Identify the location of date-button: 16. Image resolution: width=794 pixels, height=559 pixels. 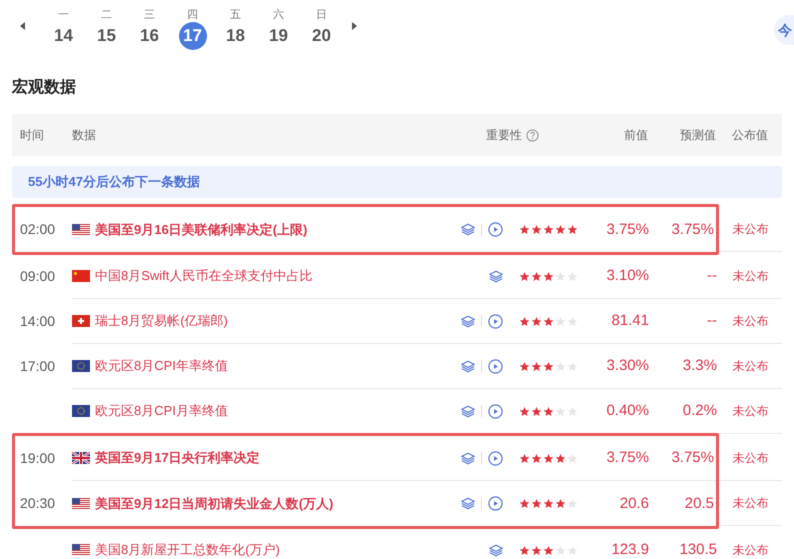
(150, 36).